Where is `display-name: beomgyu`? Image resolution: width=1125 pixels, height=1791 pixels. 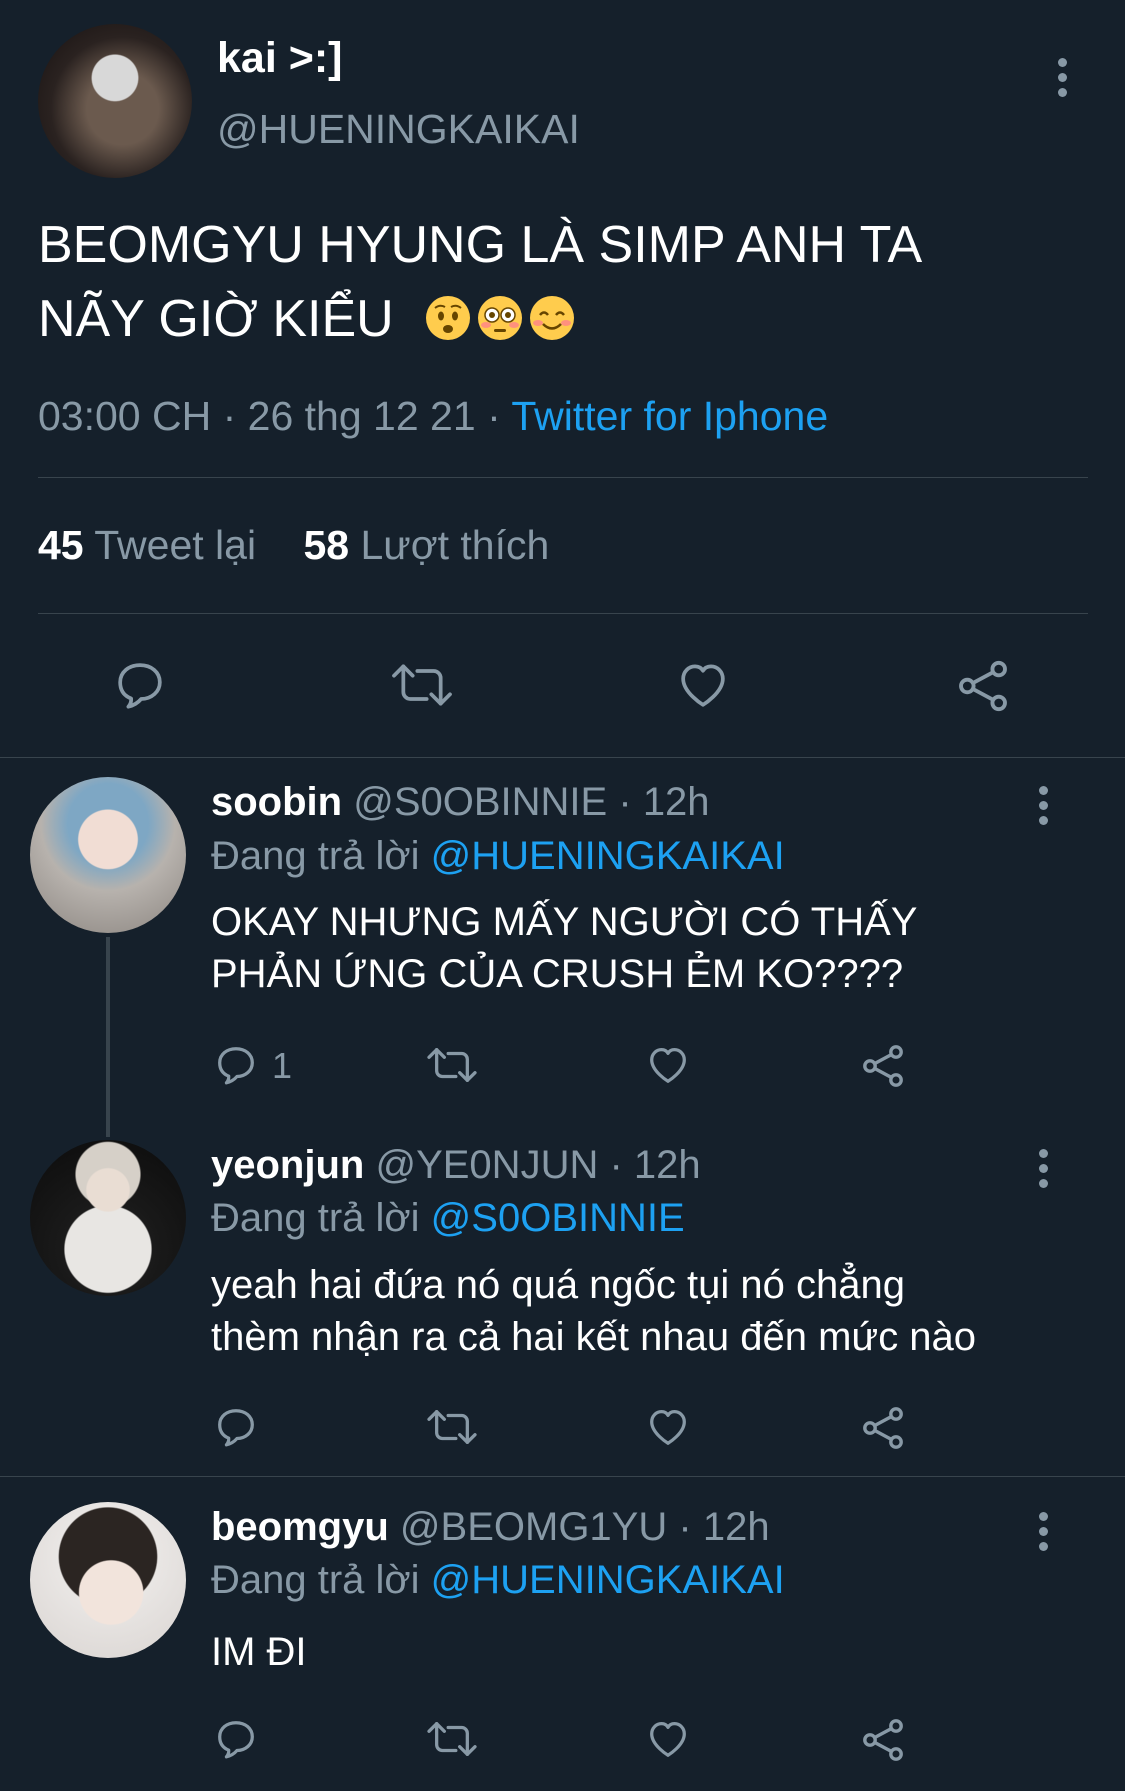
display-name: beomgyu is located at coordinates (300, 1527).